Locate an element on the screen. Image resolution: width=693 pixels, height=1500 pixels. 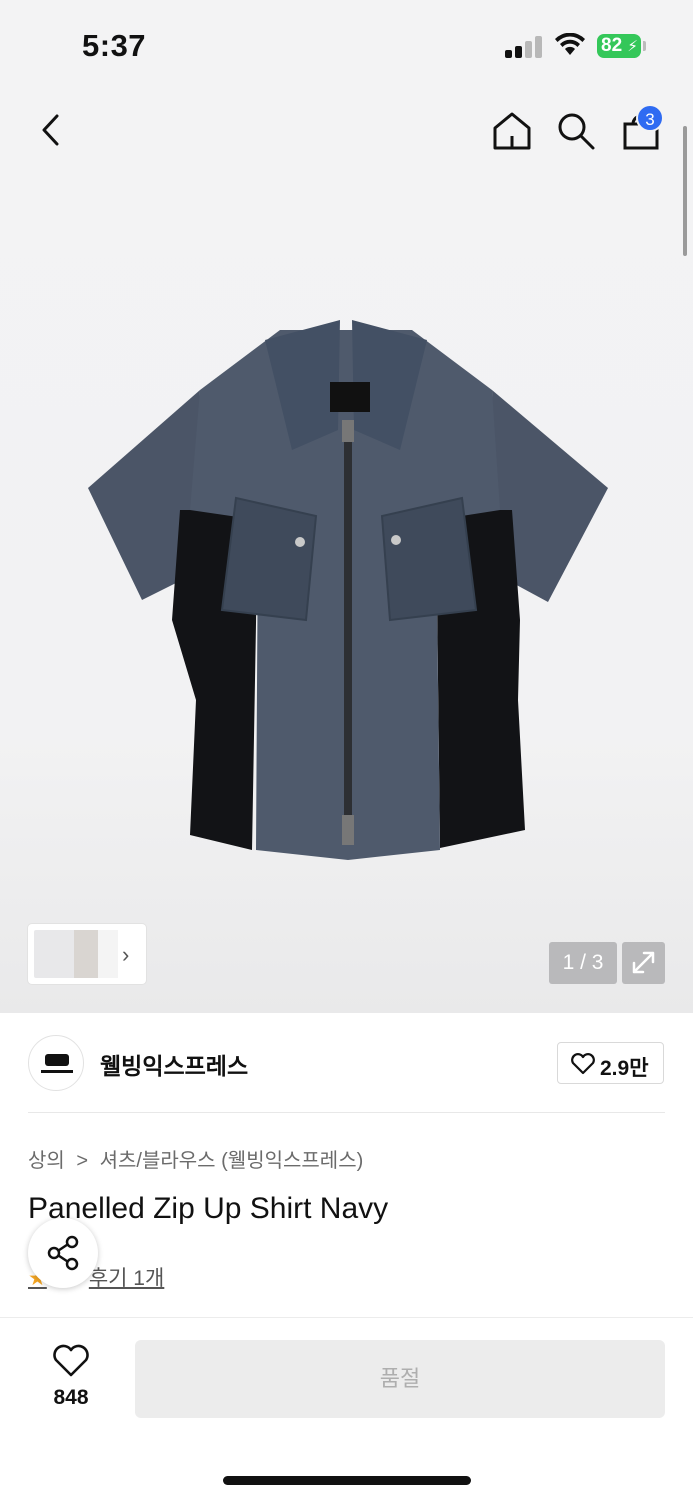
divider is located at coordinates (346, 1112).